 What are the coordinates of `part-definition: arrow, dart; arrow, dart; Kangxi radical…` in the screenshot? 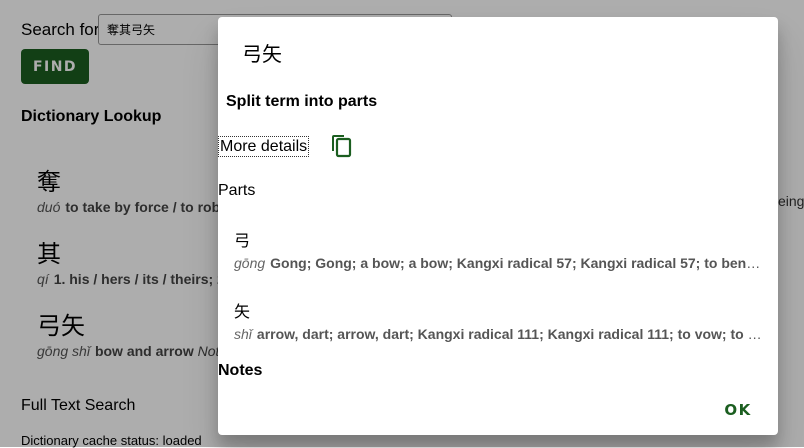 It's located at (509, 334).